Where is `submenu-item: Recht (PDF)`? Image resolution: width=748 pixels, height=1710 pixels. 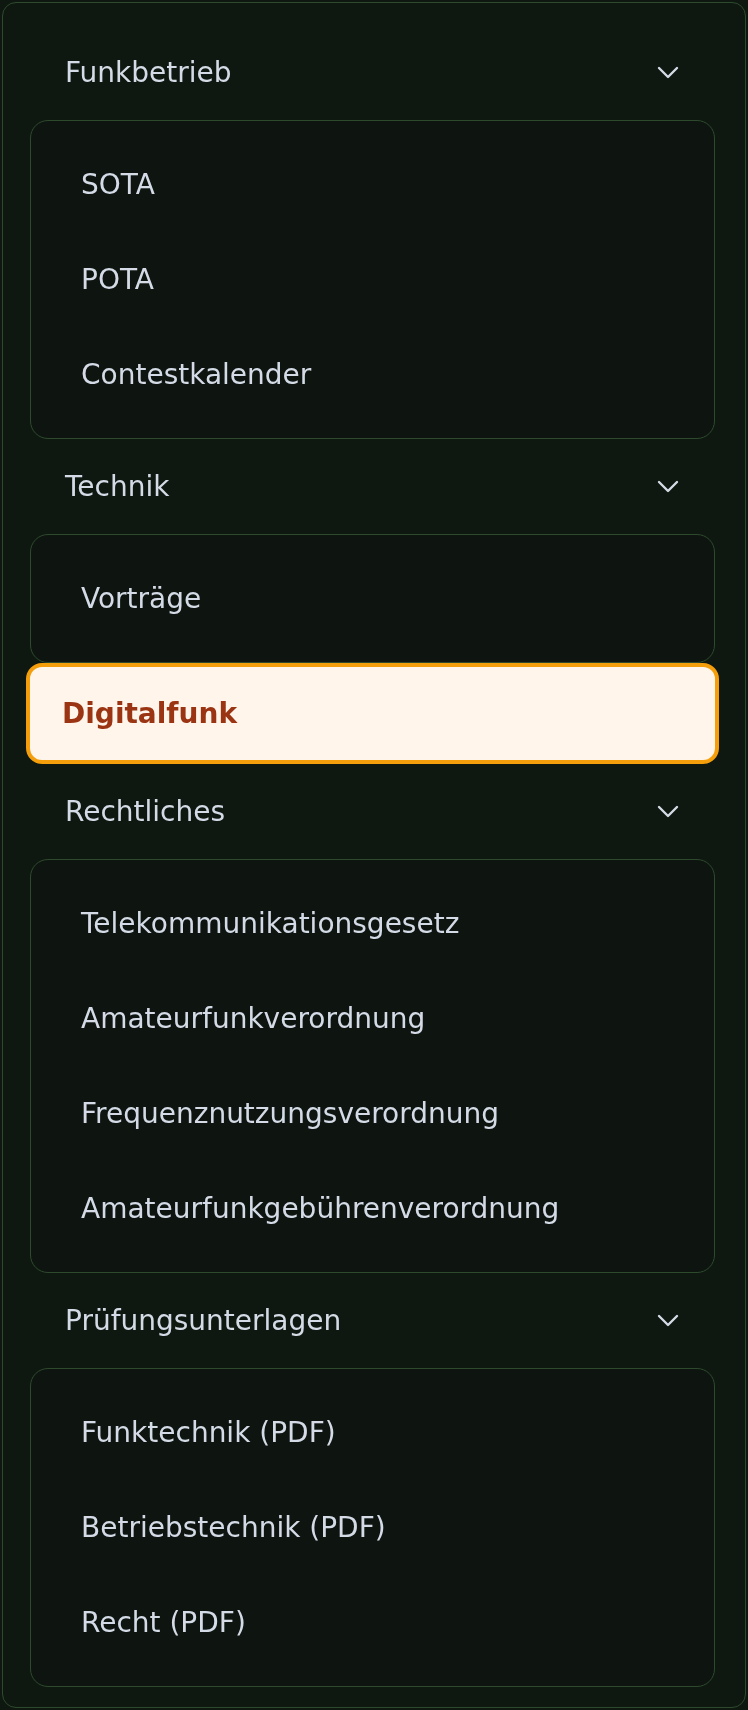
submenu-item: Recht (PDF) is located at coordinates (372, 1622).